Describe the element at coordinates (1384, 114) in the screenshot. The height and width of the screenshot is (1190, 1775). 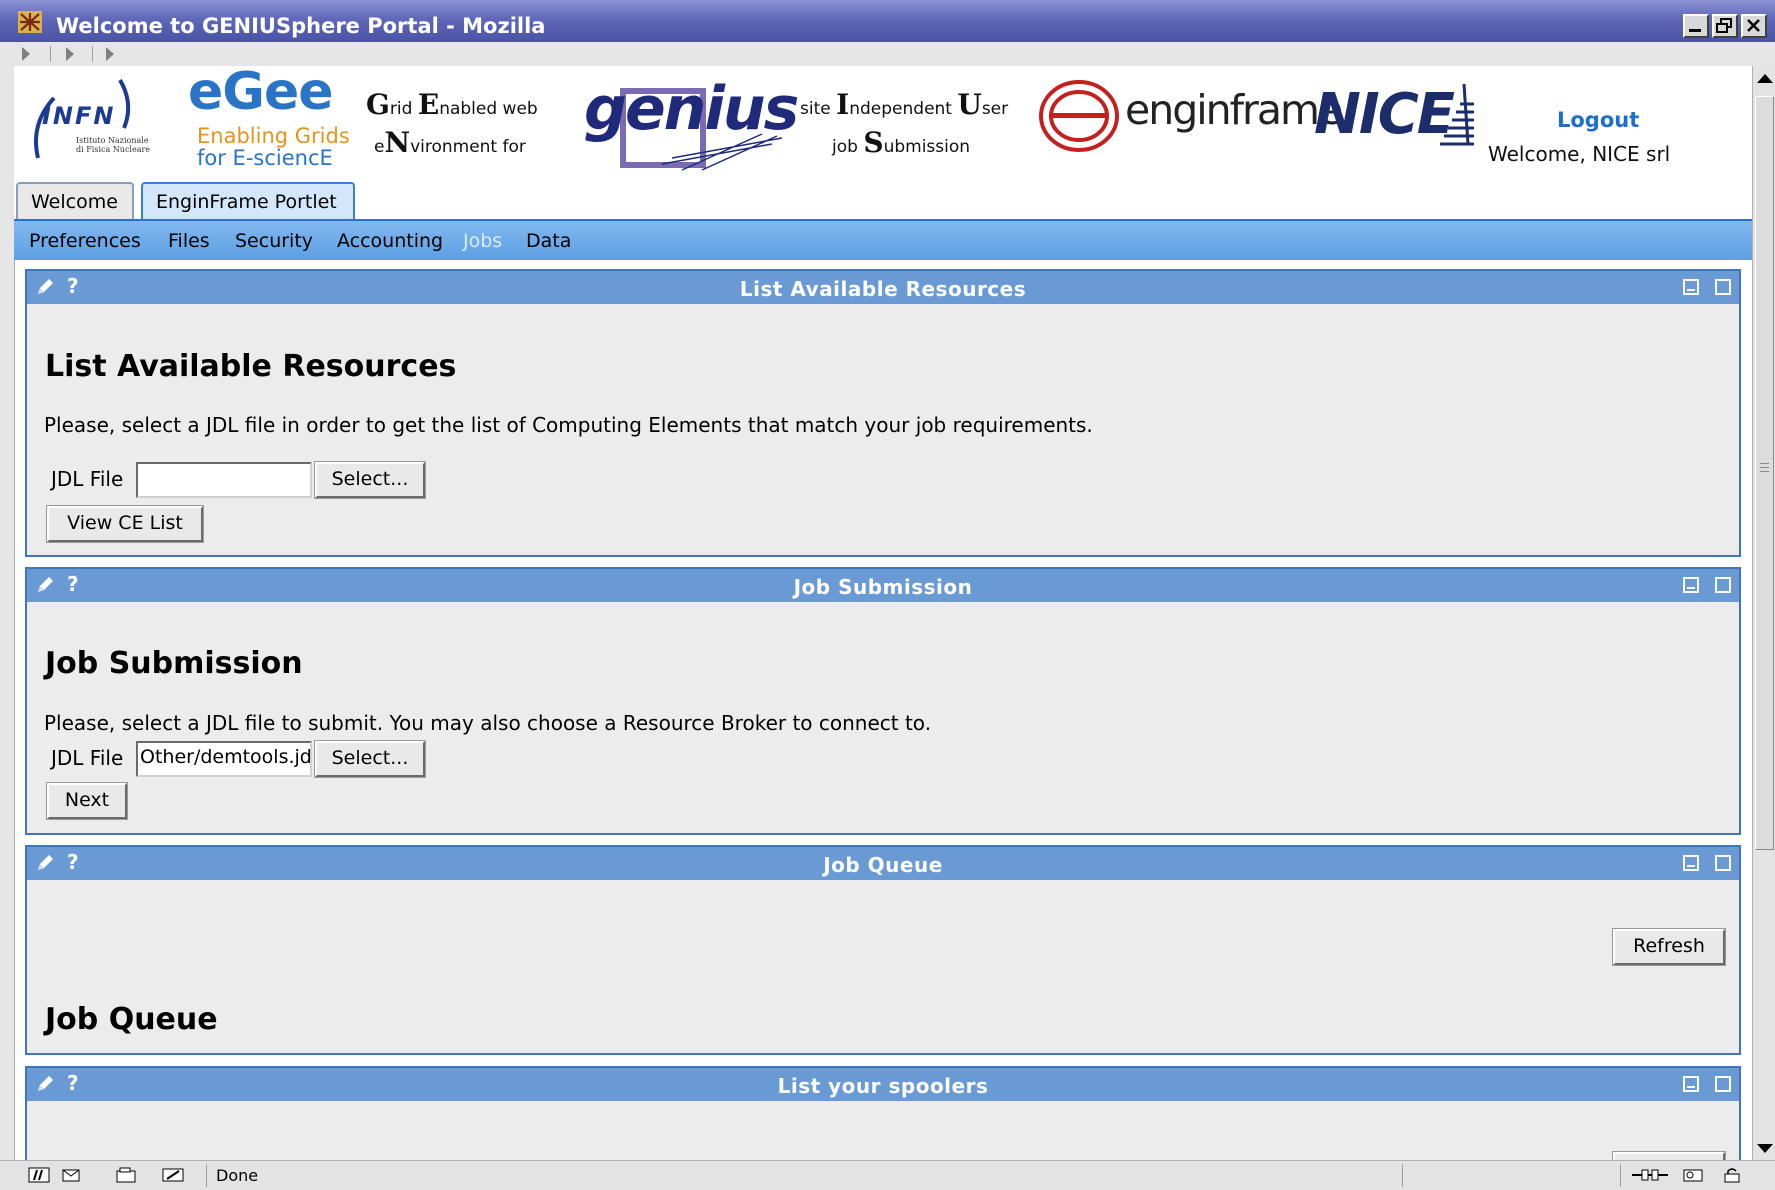
I see `nice-logo-word: NICE` at that location.